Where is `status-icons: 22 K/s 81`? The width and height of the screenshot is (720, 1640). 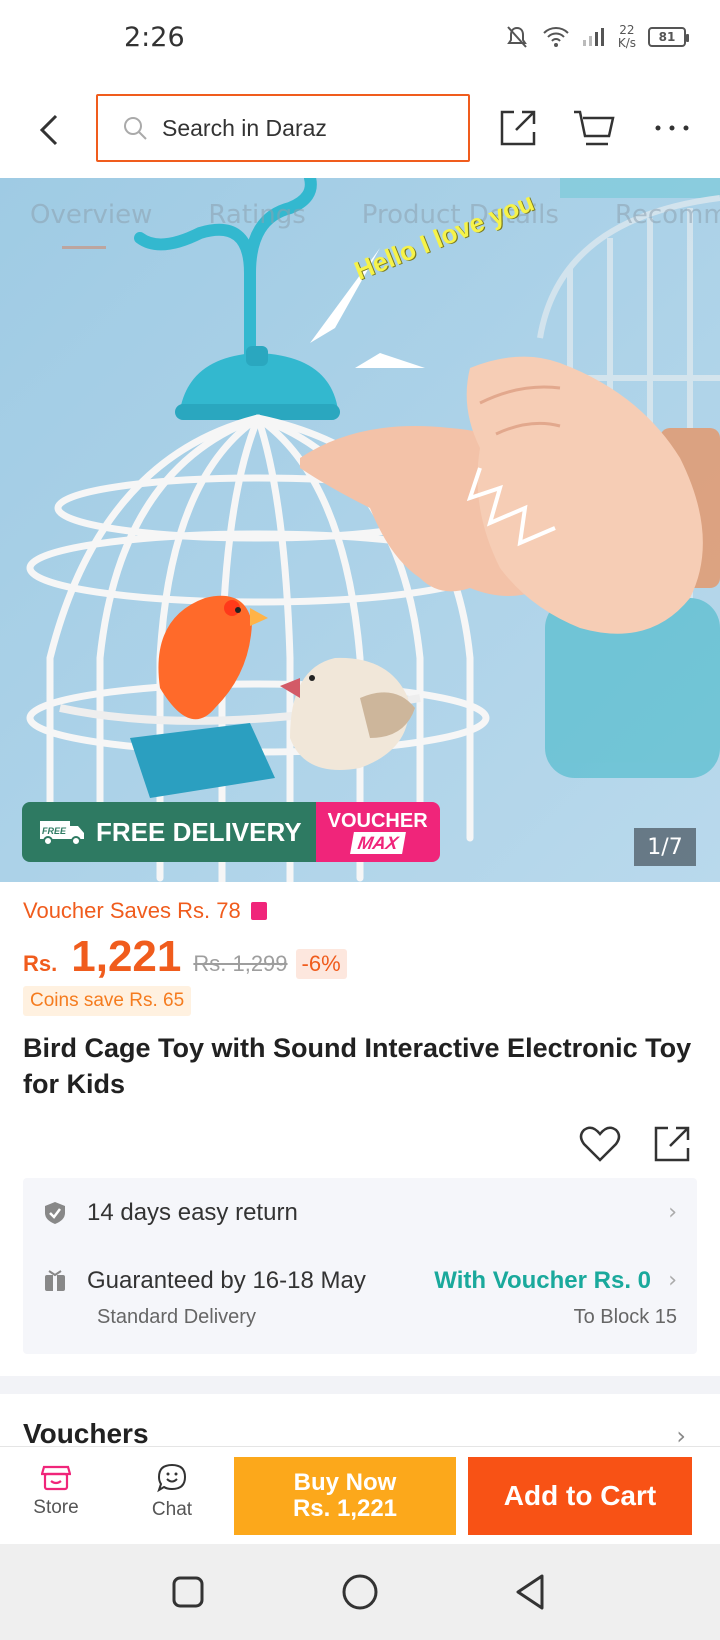
status-icons: 22 K/s 81 is located at coordinates (596, 36).